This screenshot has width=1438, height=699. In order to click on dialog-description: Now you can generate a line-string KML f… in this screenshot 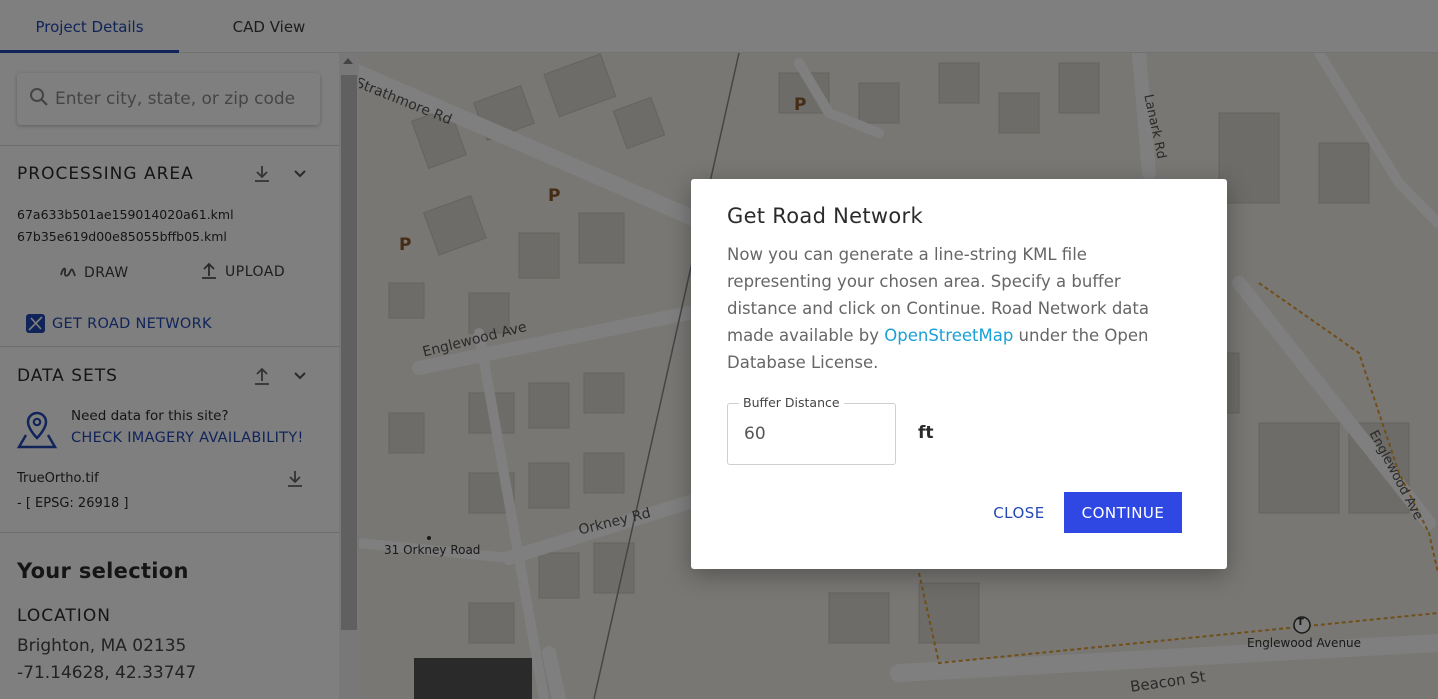, I will do `click(952, 308)`.